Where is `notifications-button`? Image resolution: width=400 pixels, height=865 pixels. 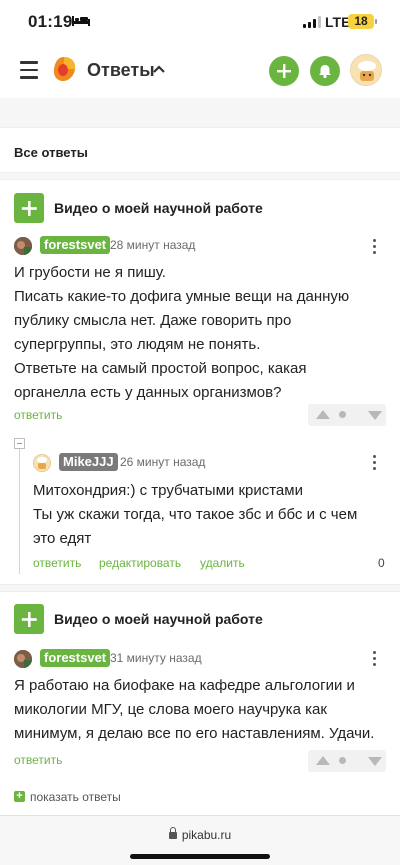 notifications-button is located at coordinates (325, 71).